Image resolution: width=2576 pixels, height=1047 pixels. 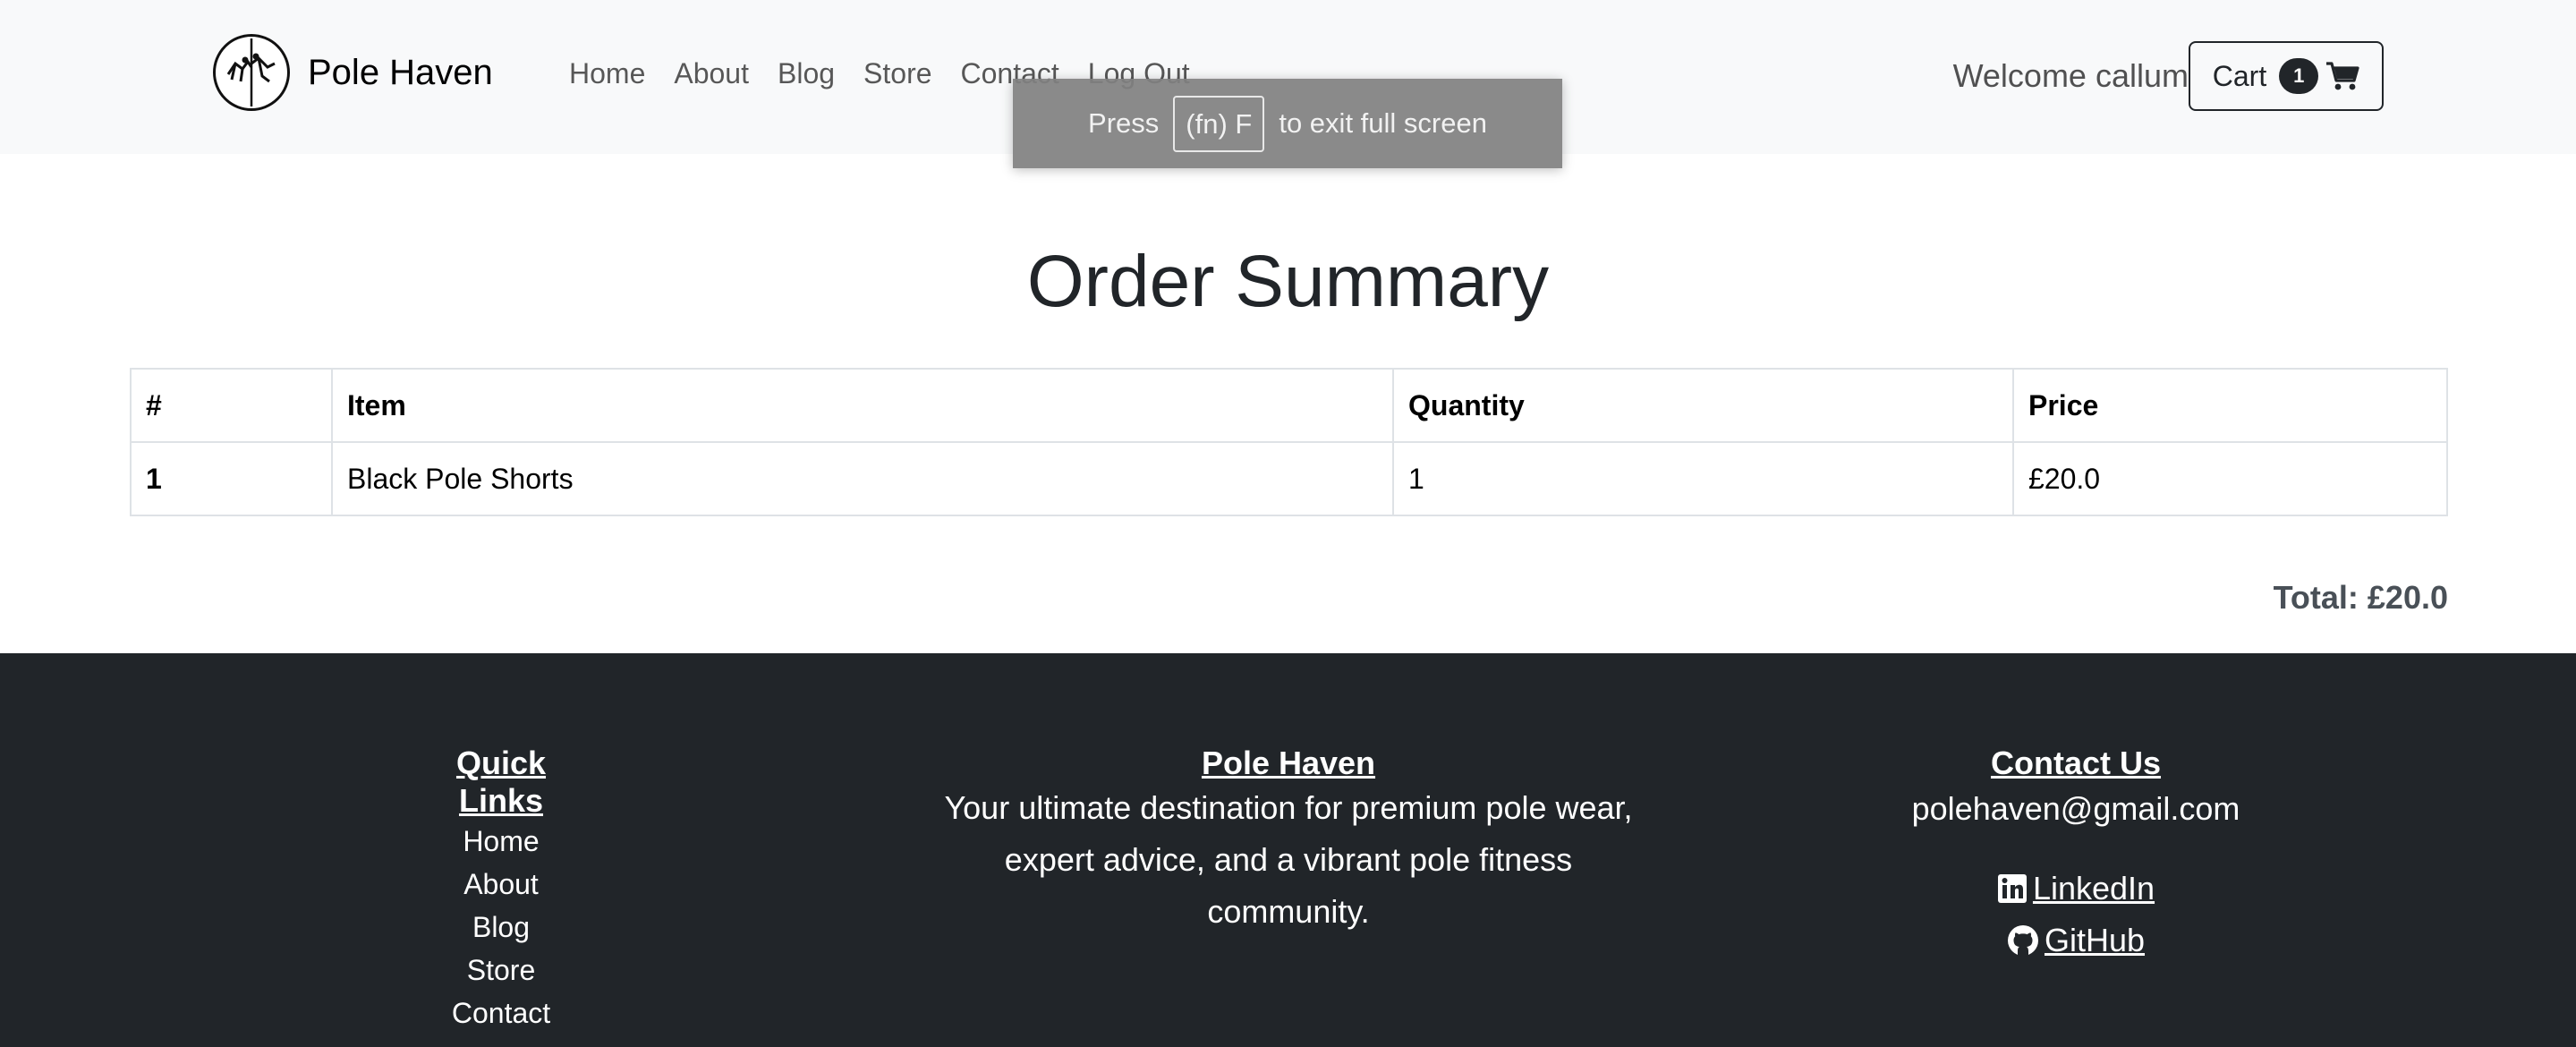 What do you see at coordinates (2095, 940) in the screenshot?
I see `github-label: GitHub` at bounding box center [2095, 940].